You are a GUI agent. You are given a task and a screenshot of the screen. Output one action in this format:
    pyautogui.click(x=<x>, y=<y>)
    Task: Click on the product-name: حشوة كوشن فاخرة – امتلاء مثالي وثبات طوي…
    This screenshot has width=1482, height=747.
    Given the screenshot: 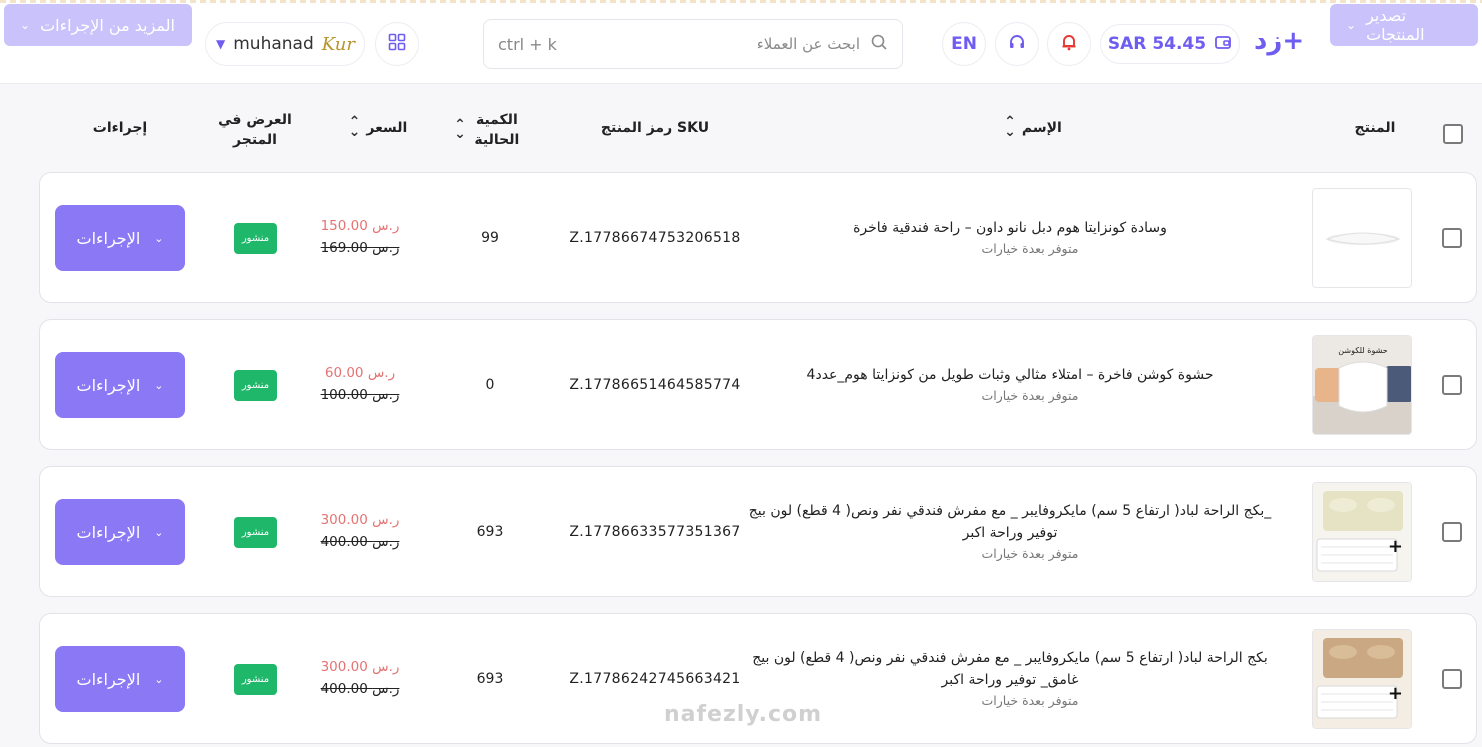 What is the action you would take?
    pyautogui.click(x=1010, y=375)
    